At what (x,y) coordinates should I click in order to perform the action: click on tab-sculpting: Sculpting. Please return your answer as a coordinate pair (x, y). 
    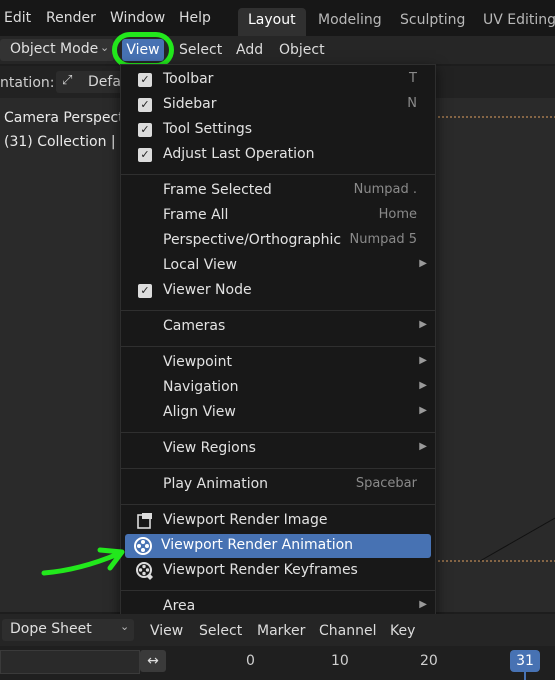
    Looking at the image, I should click on (432, 22).